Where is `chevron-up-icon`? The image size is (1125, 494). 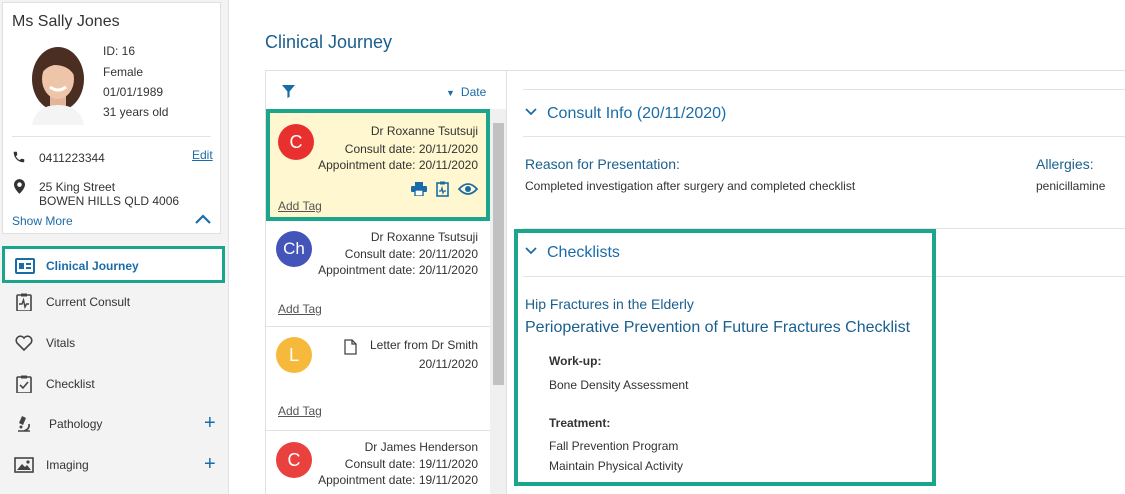
chevron-up-icon is located at coordinates (203, 219).